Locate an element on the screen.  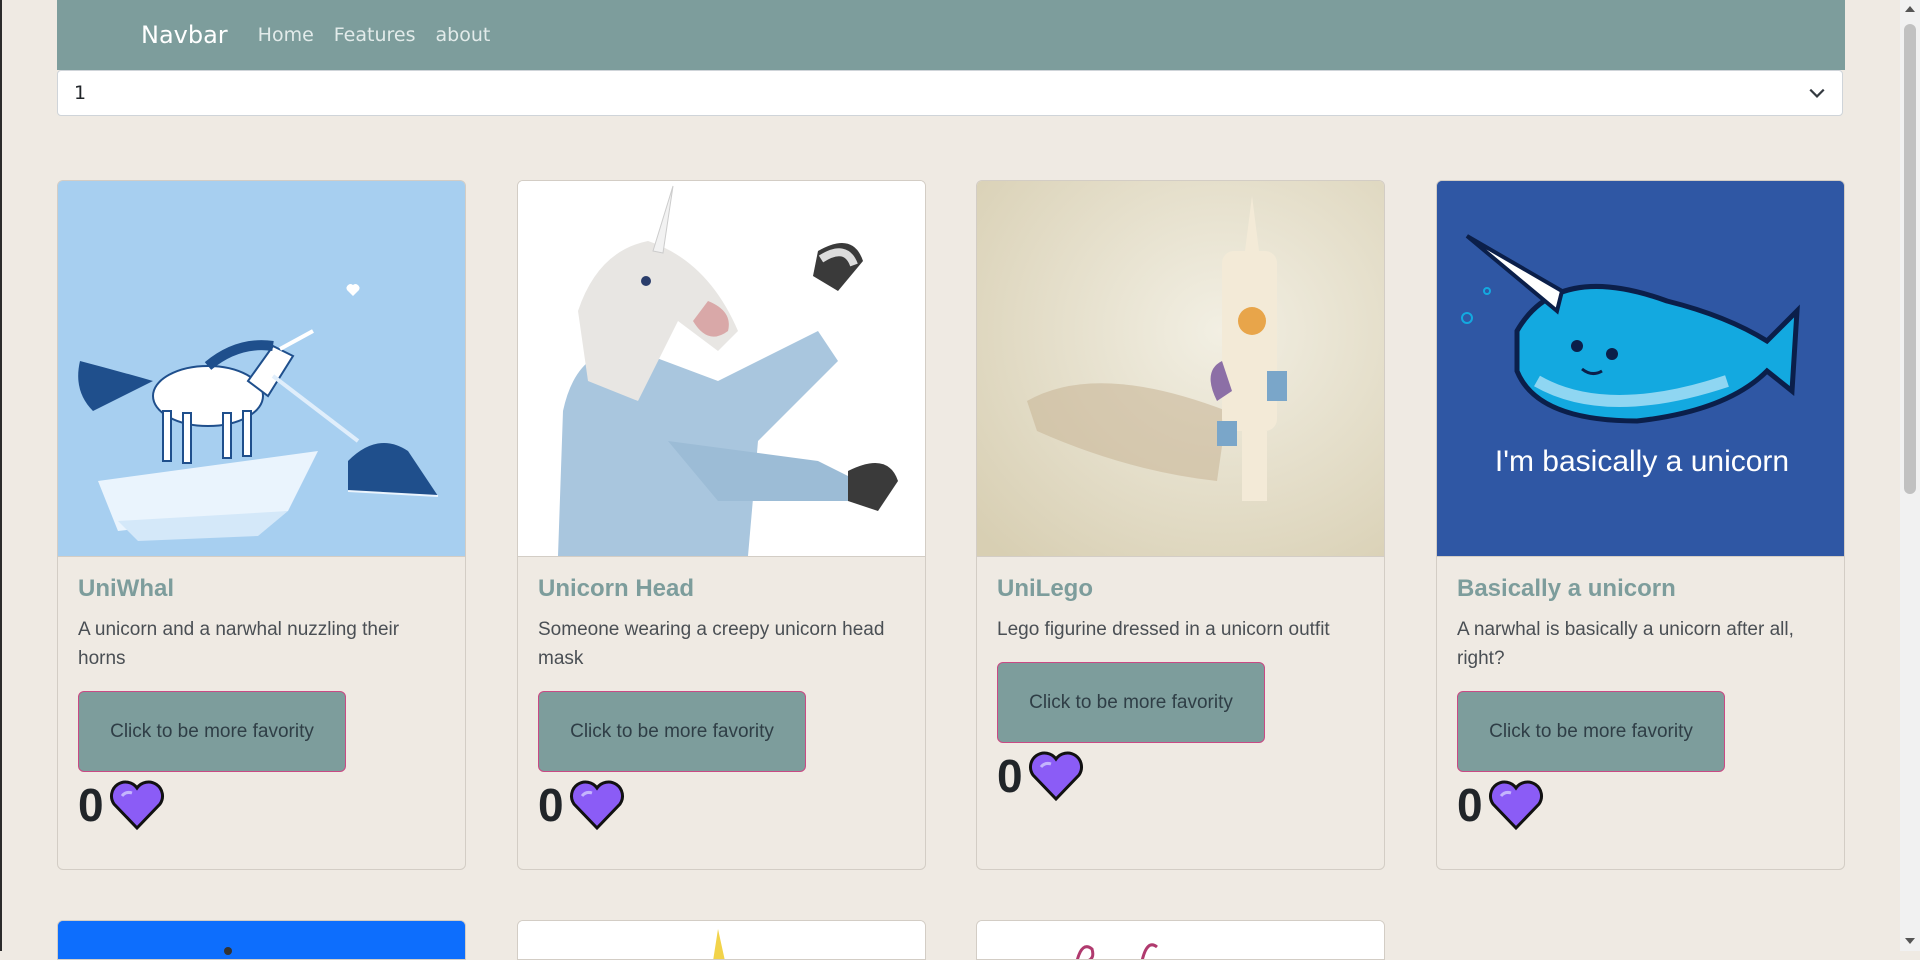
card-title: Unicorn Head is located at coordinates (616, 588).